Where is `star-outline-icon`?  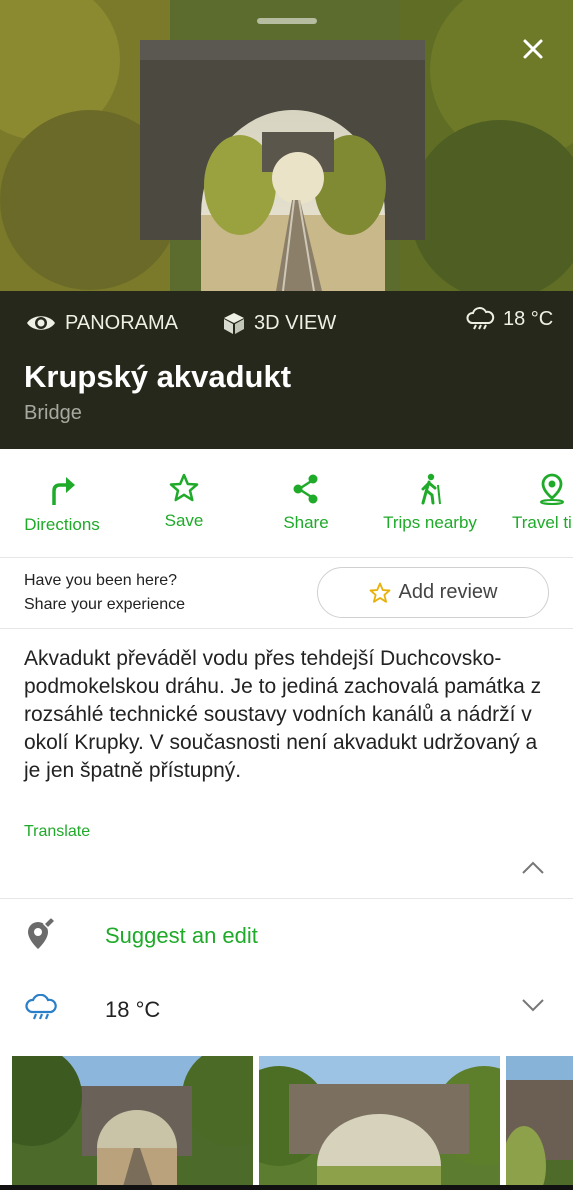 star-outline-icon is located at coordinates (379, 592).